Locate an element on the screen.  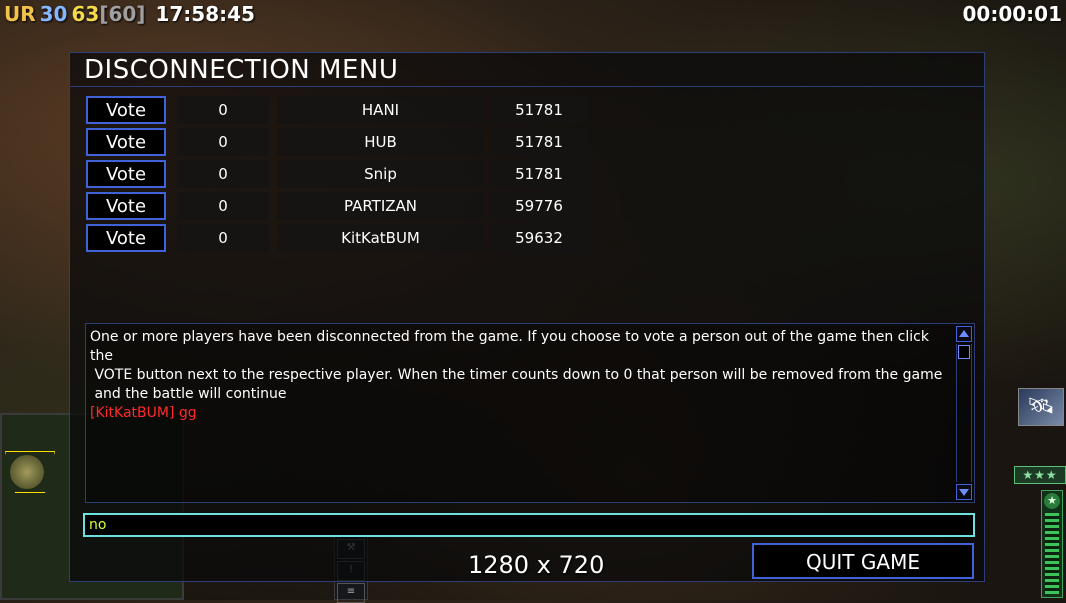
faction-label: UR is located at coordinates (20, 14).